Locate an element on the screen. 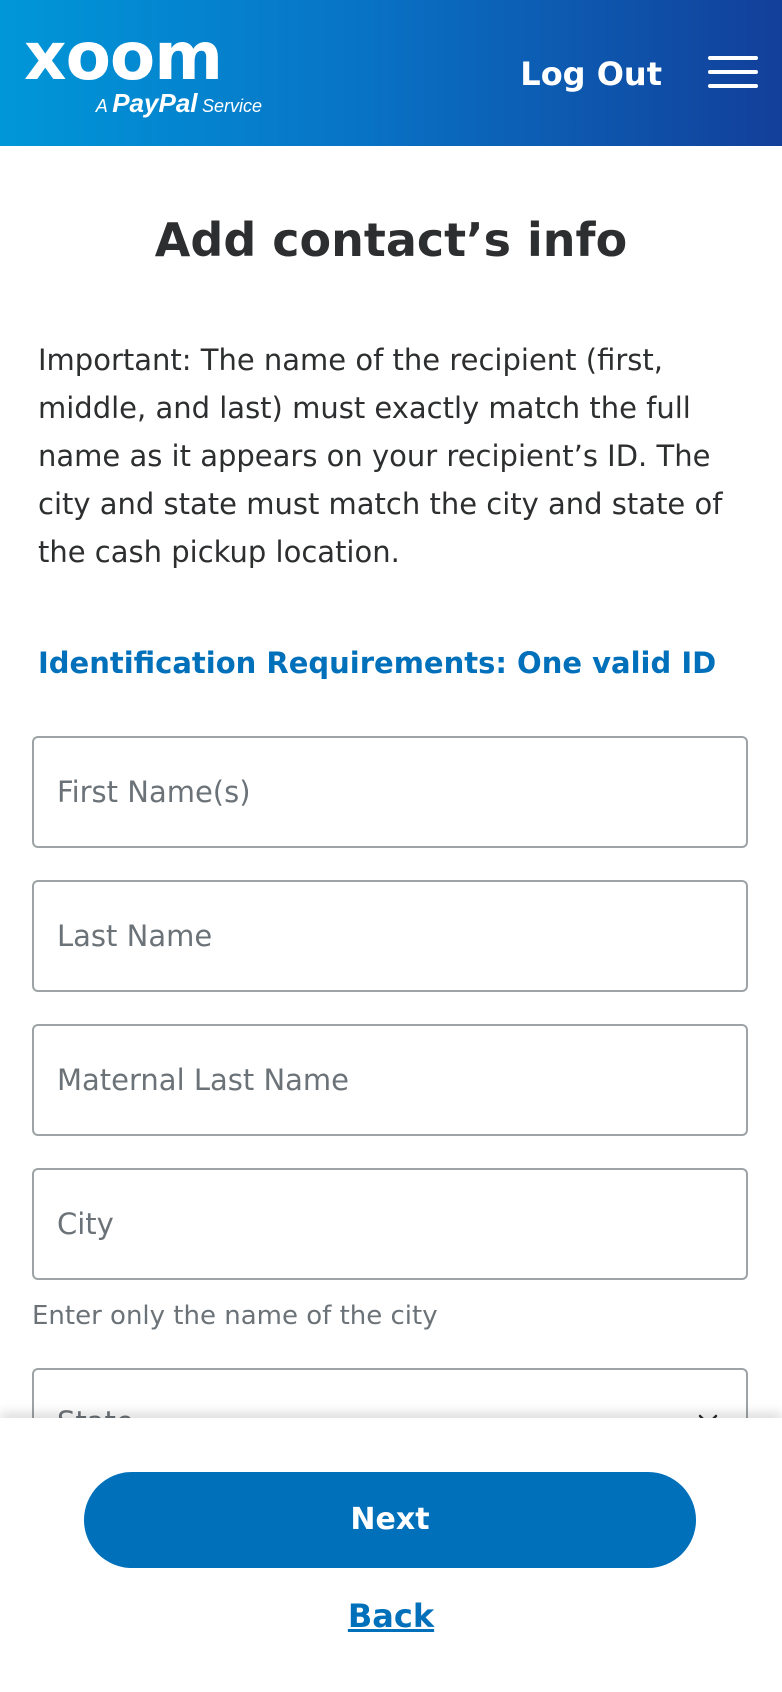 The height and width of the screenshot is (1692, 782). city-helper-text: Enter only the name of the city is located at coordinates (235, 1316).